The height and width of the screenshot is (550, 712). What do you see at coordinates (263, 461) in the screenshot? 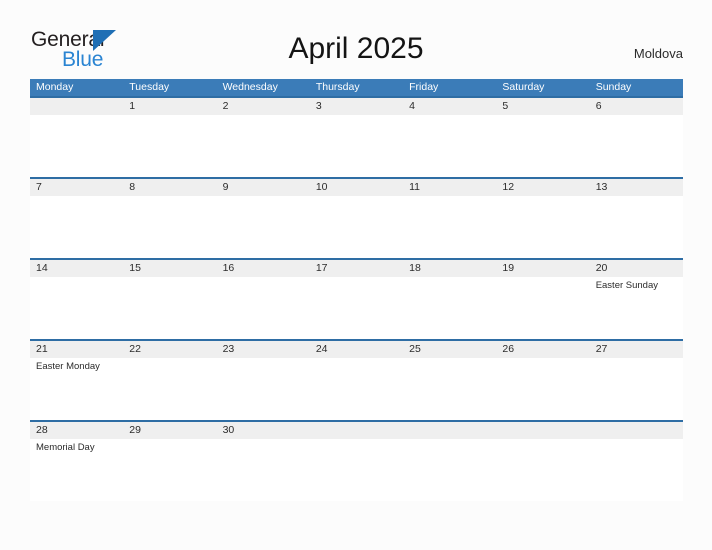
I see `day-cell: 30` at bounding box center [263, 461].